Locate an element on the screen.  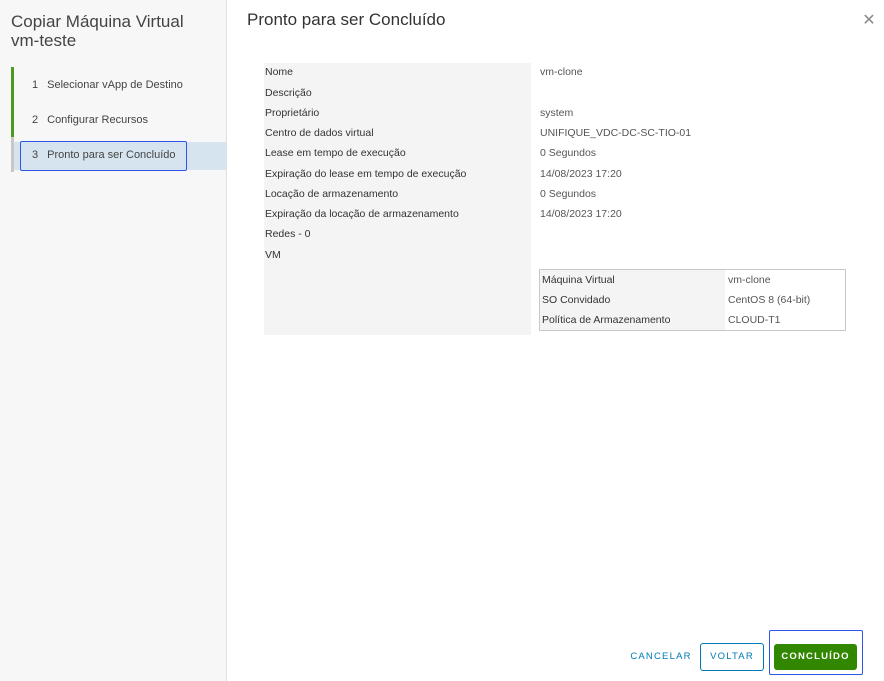
summary-value: vm-clone is located at coordinates (561, 72).